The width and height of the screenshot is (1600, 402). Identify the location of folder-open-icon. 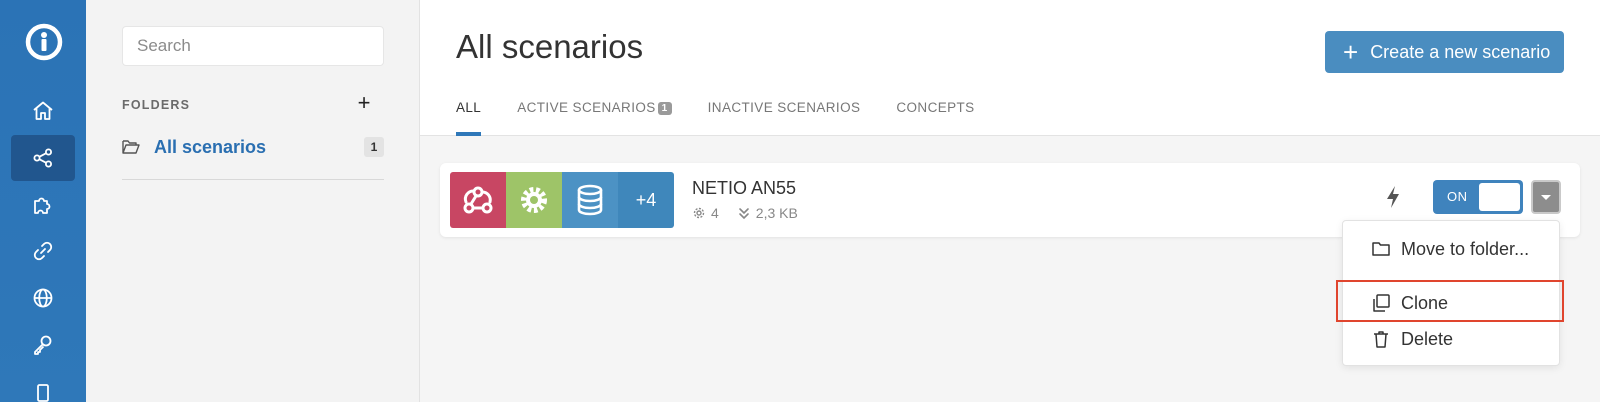
(131, 147).